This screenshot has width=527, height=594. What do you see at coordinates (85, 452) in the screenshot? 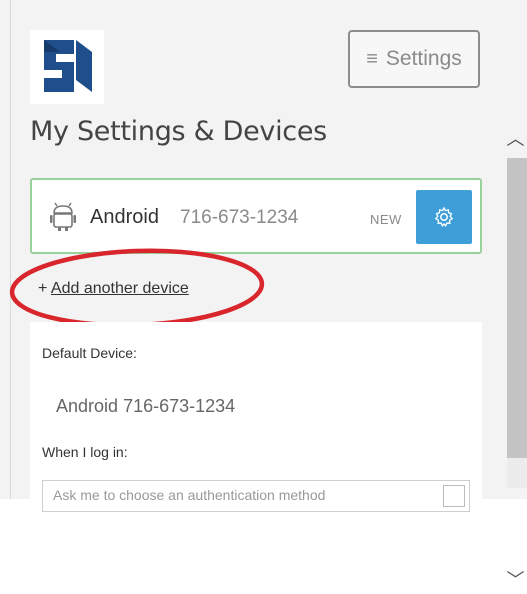
I see `login-option-label: When I log in:` at bounding box center [85, 452].